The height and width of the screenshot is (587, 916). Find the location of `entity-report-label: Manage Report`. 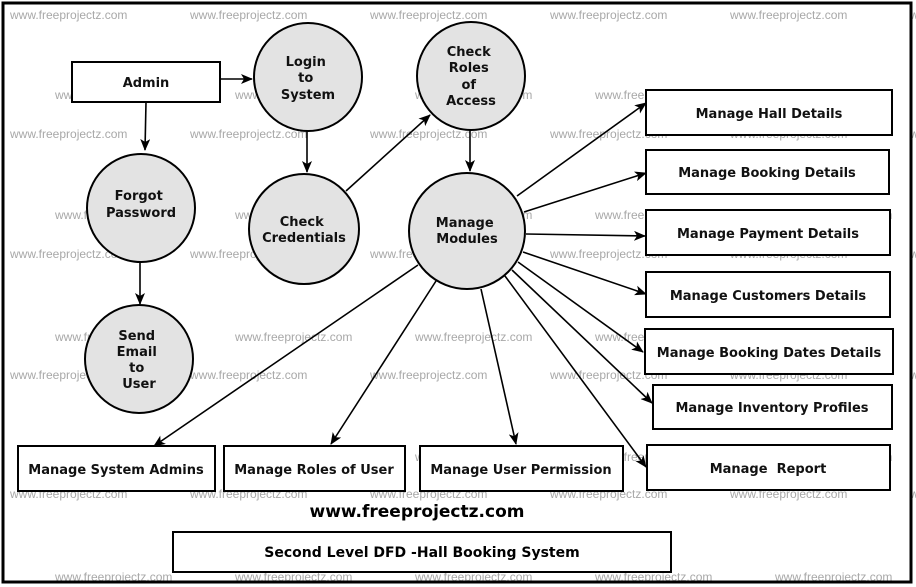

entity-report-label: Manage Report is located at coordinates (768, 469).